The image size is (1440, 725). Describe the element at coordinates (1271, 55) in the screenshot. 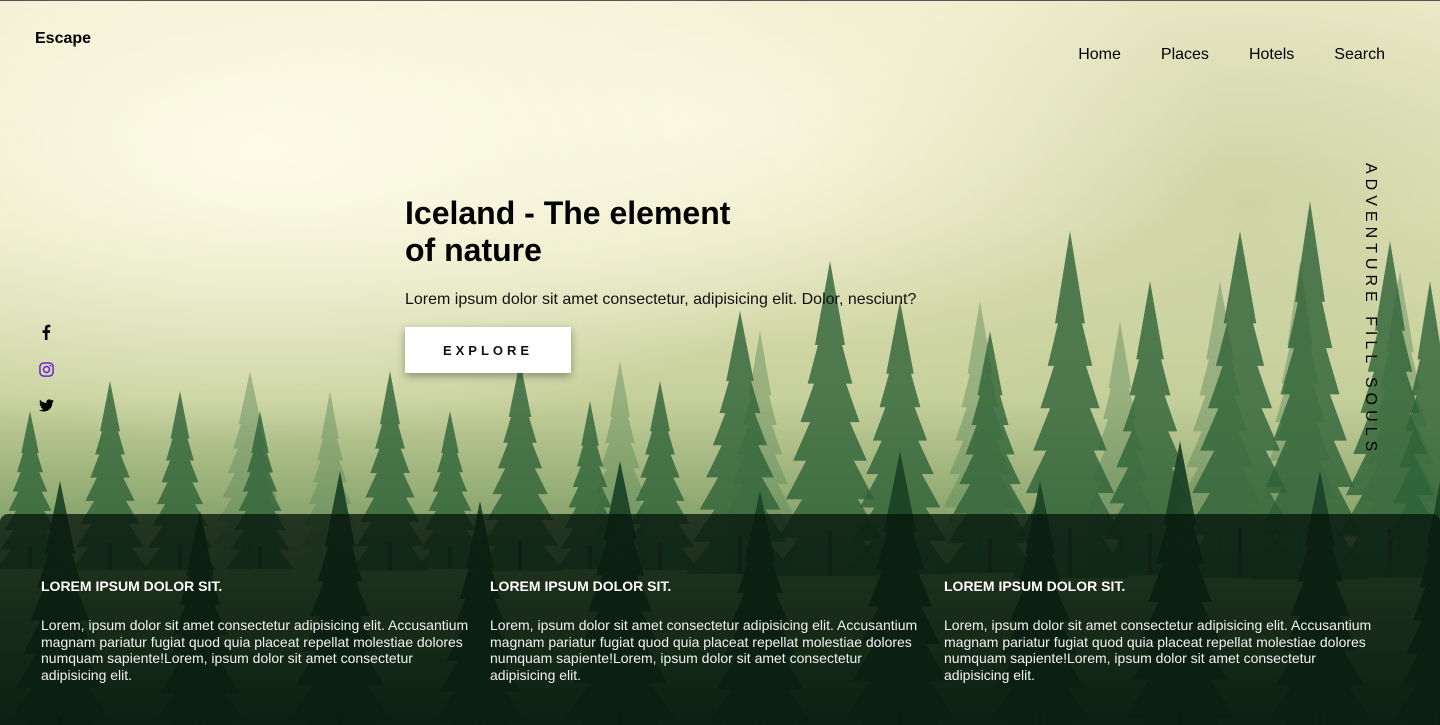

I see `nav-hotels: Hotels` at that location.